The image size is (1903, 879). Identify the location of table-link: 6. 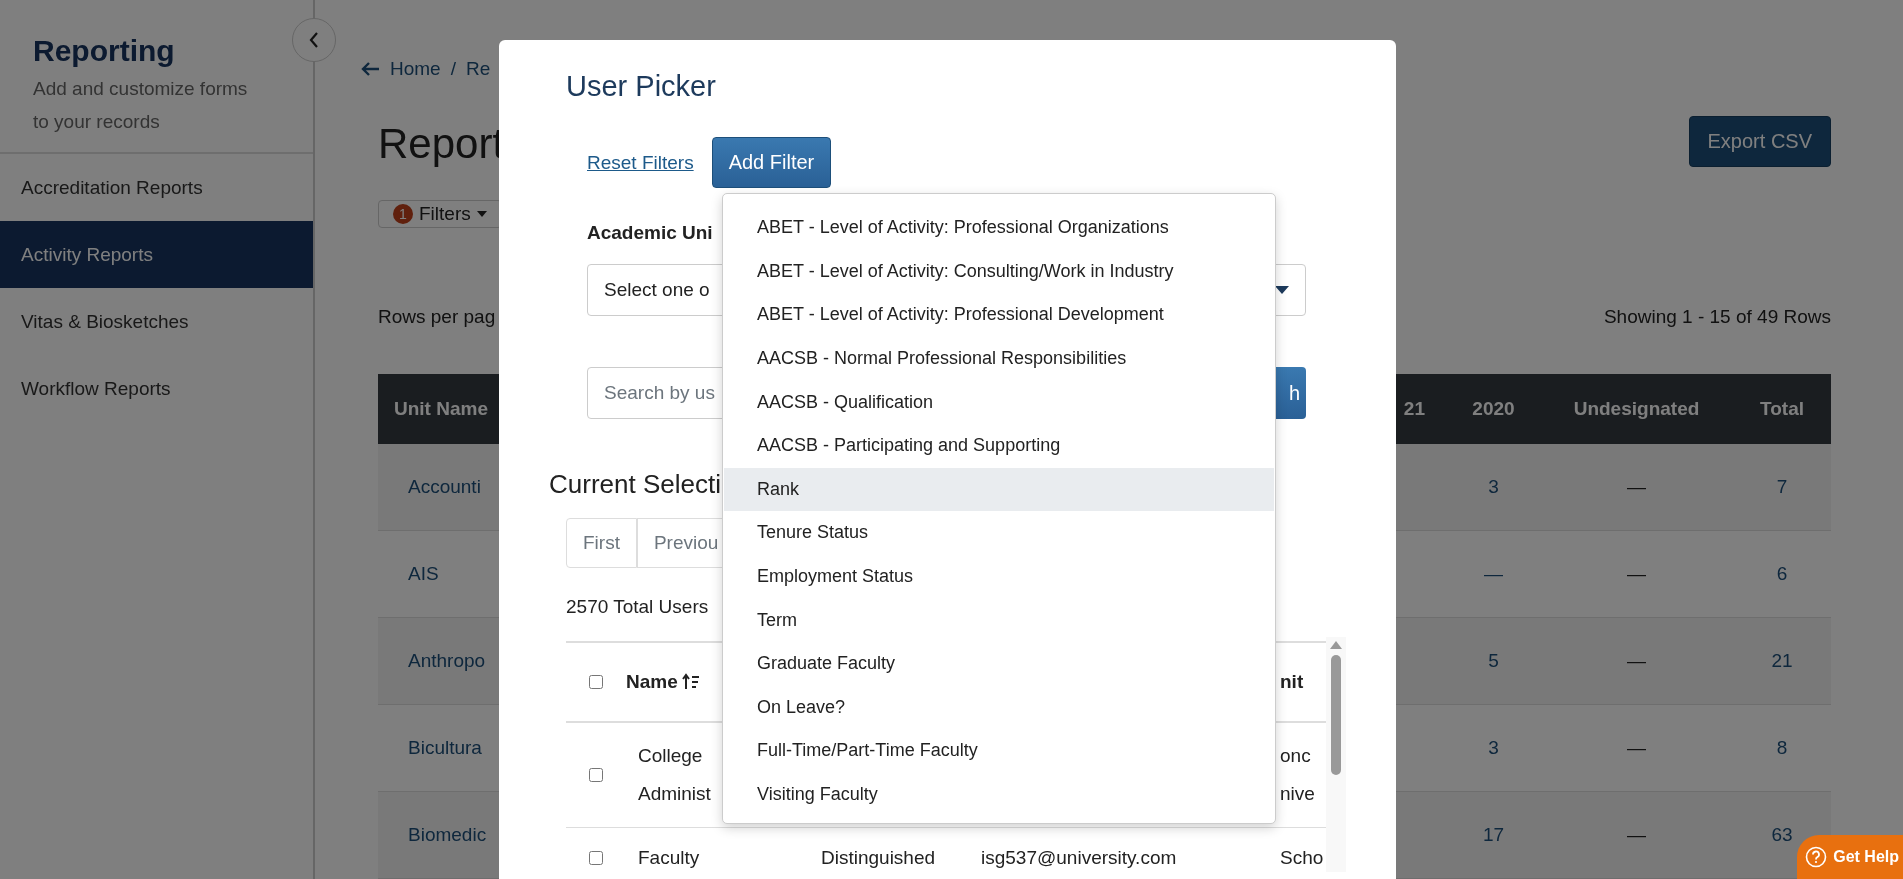
(1782, 574).